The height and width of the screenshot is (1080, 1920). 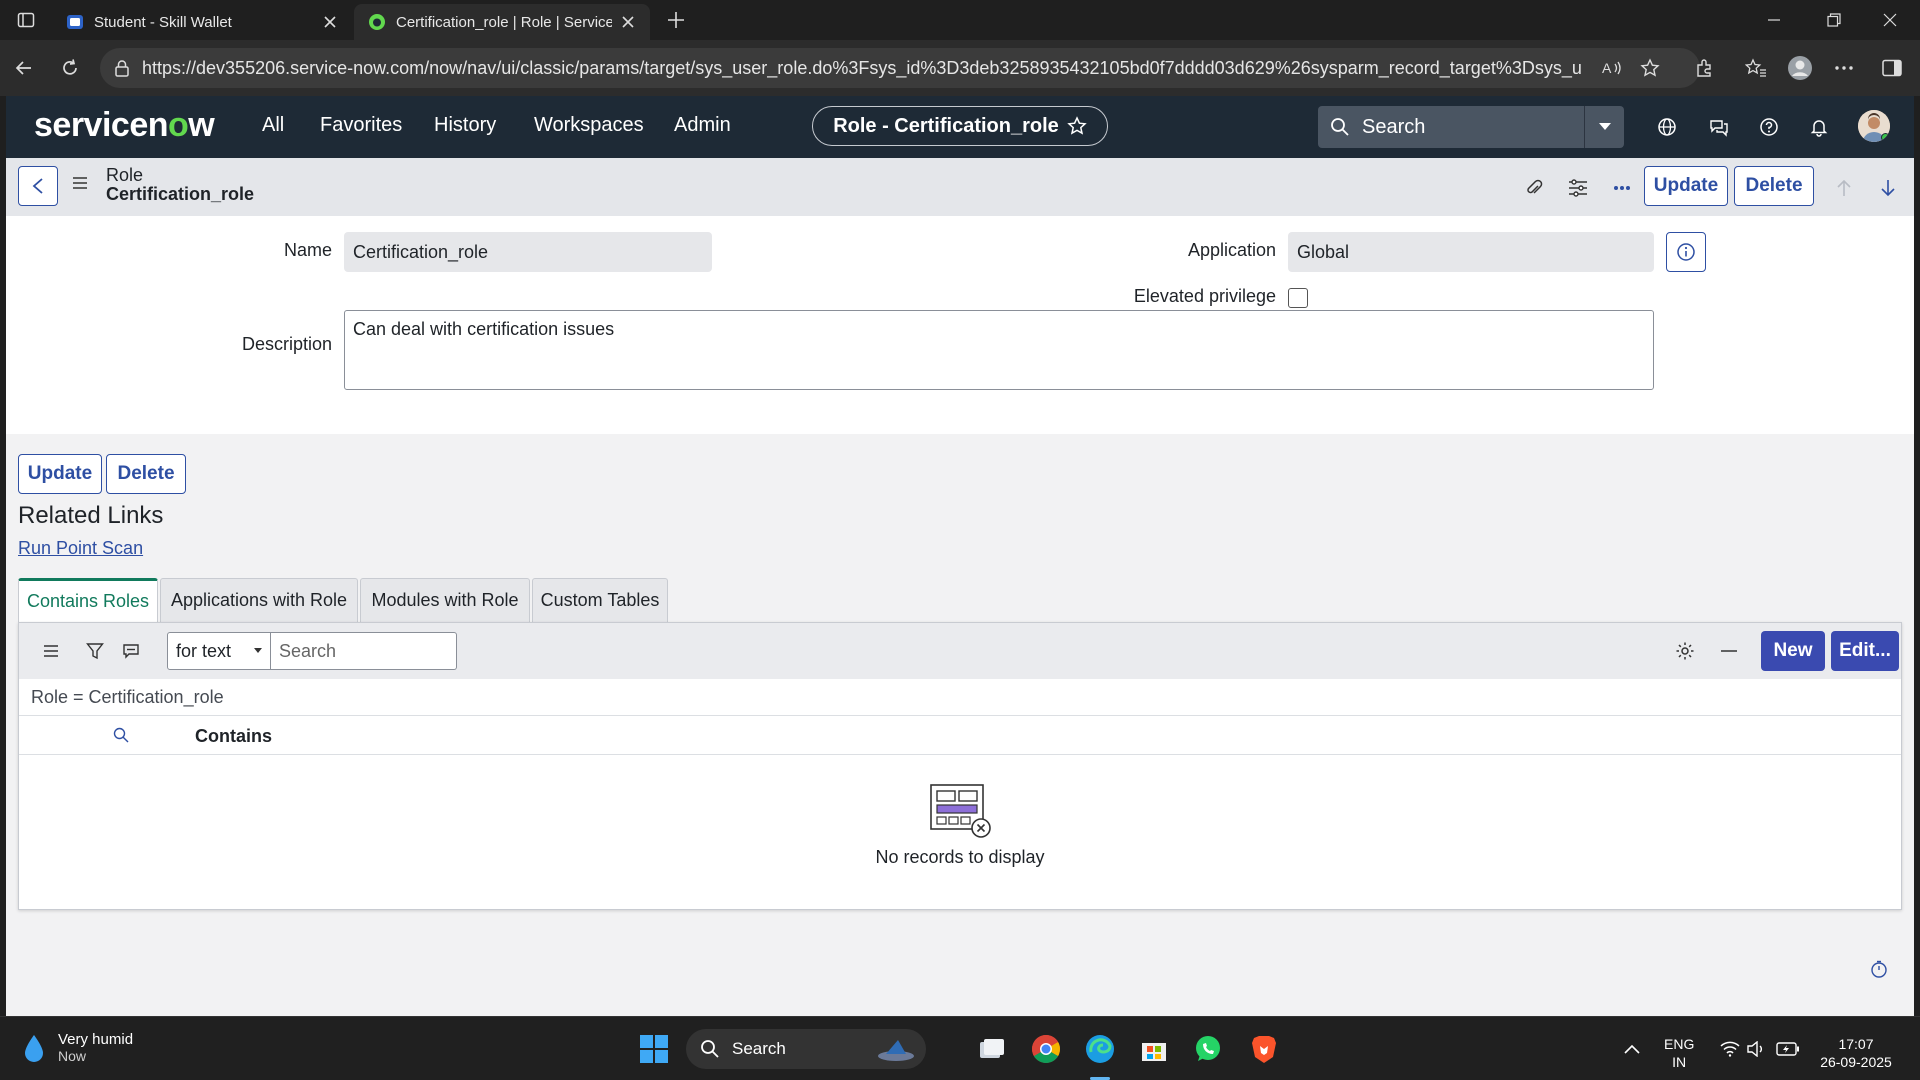 What do you see at coordinates (999, 350) in the screenshot?
I see `description-textarea: Can deal with certification issues` at bounding box center [999, 350].